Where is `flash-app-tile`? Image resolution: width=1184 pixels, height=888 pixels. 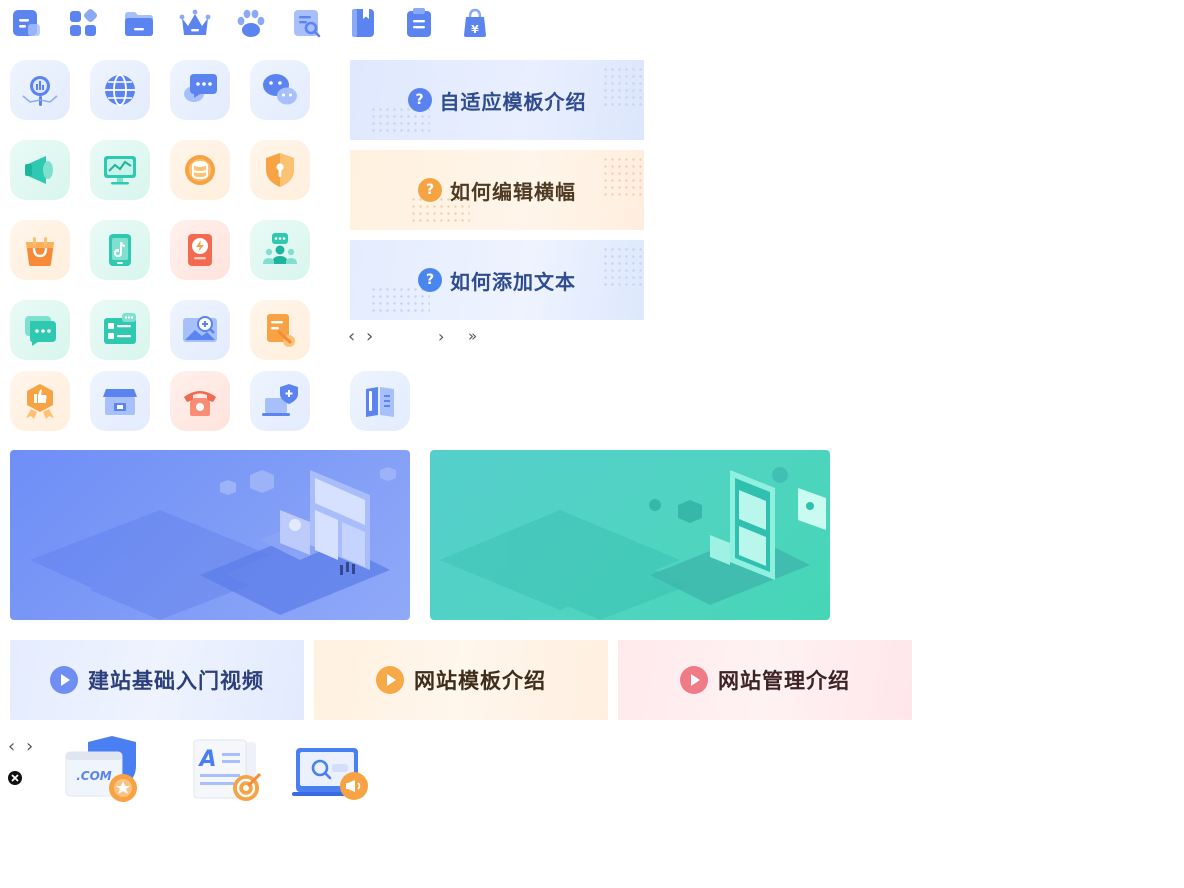 flash-app-tile is located at coordinates (200, 250).